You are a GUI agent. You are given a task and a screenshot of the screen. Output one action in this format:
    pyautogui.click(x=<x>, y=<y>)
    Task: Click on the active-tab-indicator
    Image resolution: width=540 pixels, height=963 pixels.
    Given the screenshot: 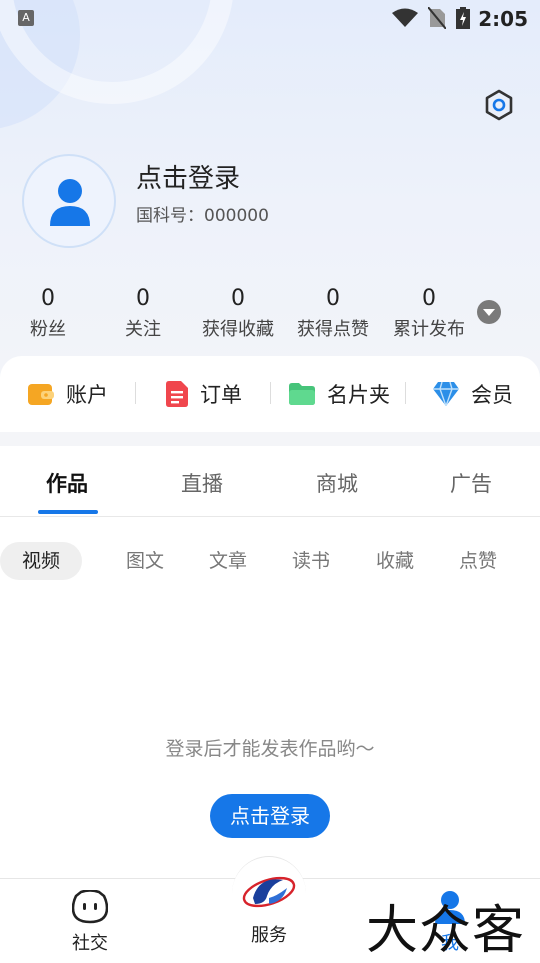 What is the action you would take?
    pyautogui.click(x=68, y=512)
    